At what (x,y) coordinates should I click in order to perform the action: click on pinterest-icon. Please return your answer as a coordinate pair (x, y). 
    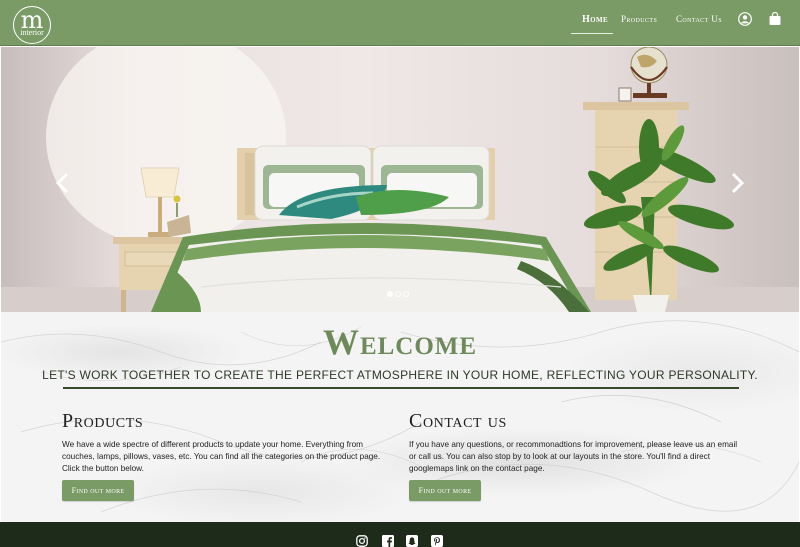
    Looking at the image, I should click on (437, 541).